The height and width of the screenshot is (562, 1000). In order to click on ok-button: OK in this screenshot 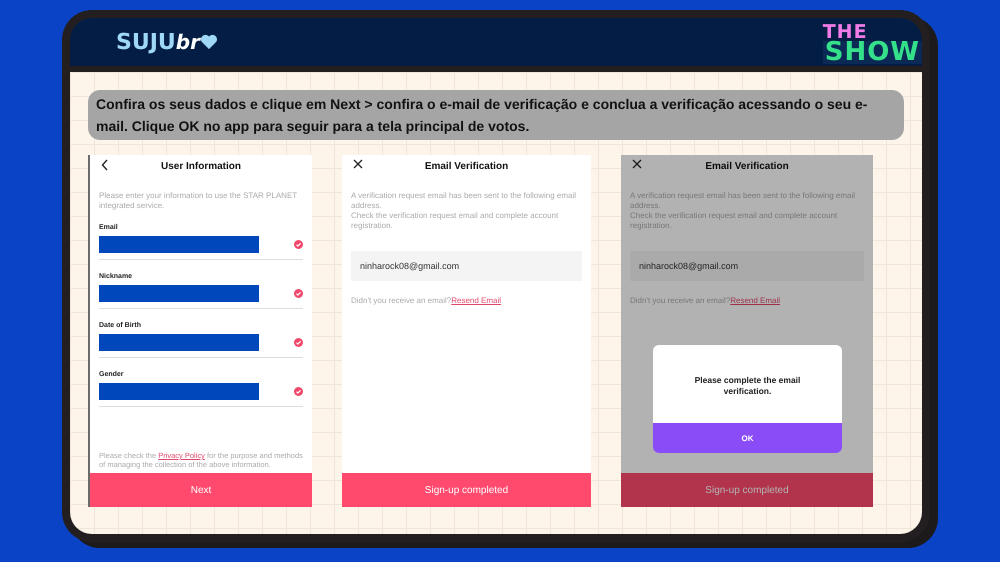, I will do `click(747, 438)`.